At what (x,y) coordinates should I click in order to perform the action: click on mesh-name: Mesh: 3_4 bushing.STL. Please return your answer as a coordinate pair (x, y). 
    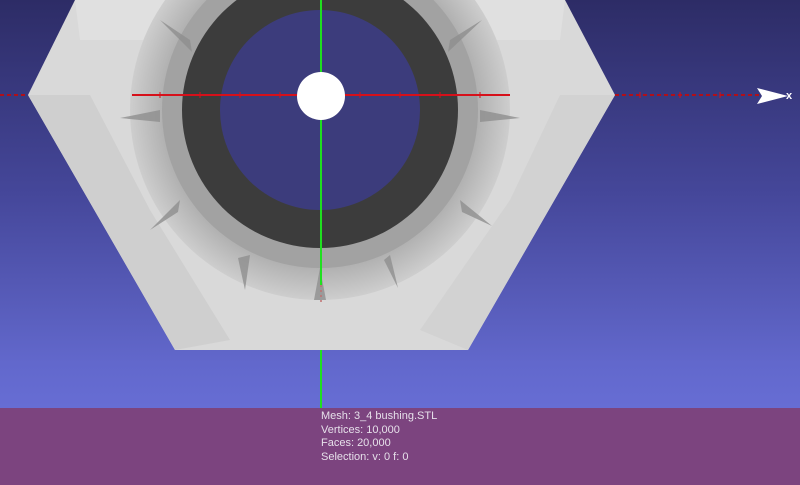
    Looking at the image, I should click on (379, 416).